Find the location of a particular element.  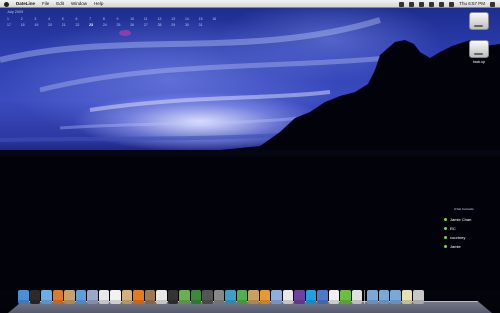

menu-file: File is located at coordinates (45, 4).